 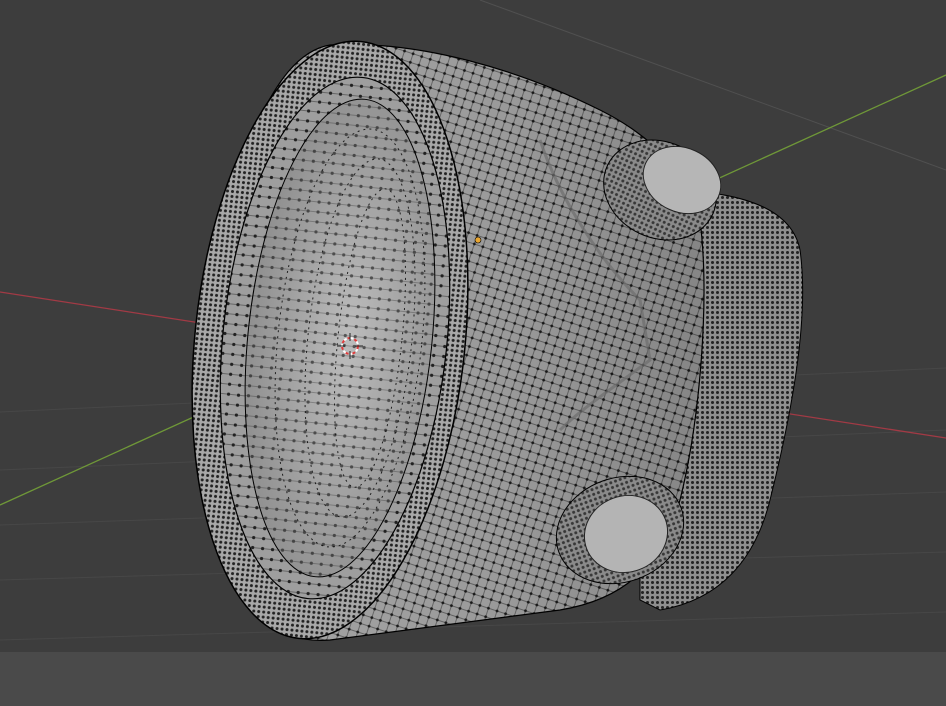 What do you see at coordinates (473, 679) in the screenshot?
I see `viewport-bottom-strip` at bounding box center [473, 679].